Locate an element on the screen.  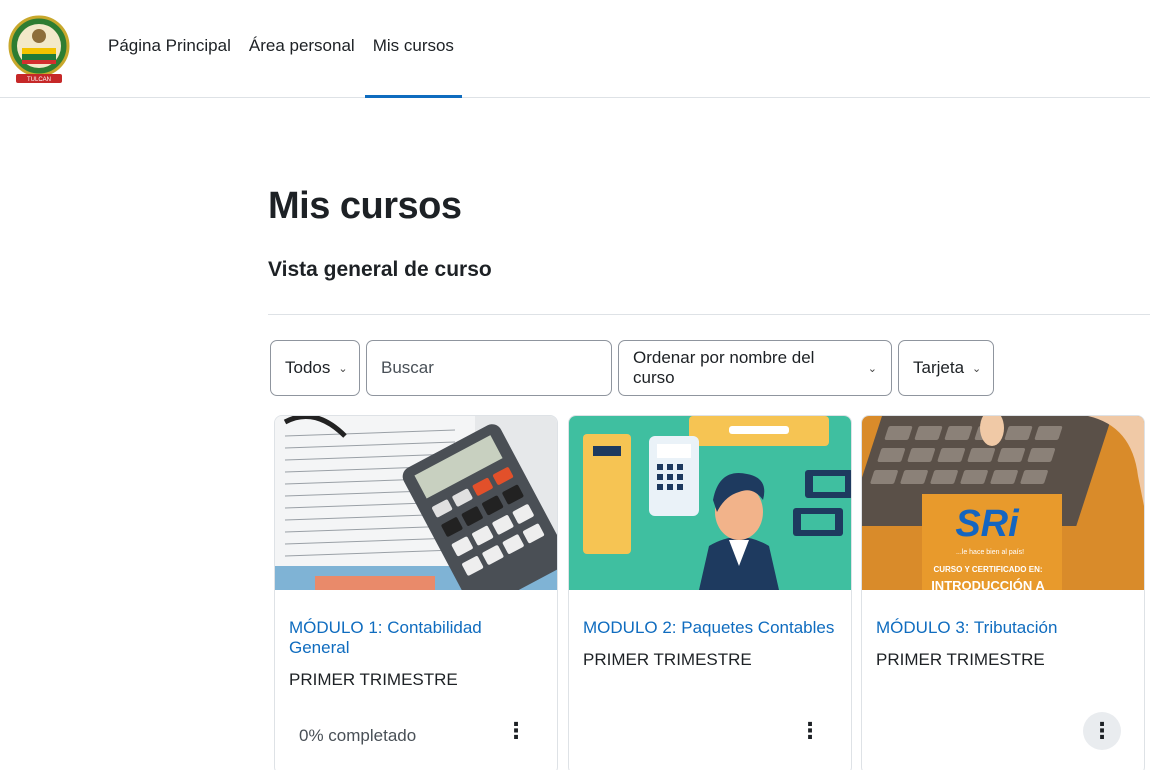
view-dropdown: Tarjeta ⌄ is located at coordinates (946, 368).